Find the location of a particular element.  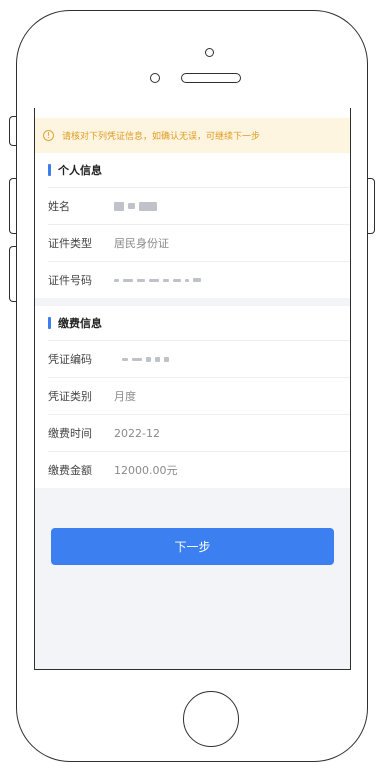

masked-voucher-code-value is located at coordinates (141, 359).